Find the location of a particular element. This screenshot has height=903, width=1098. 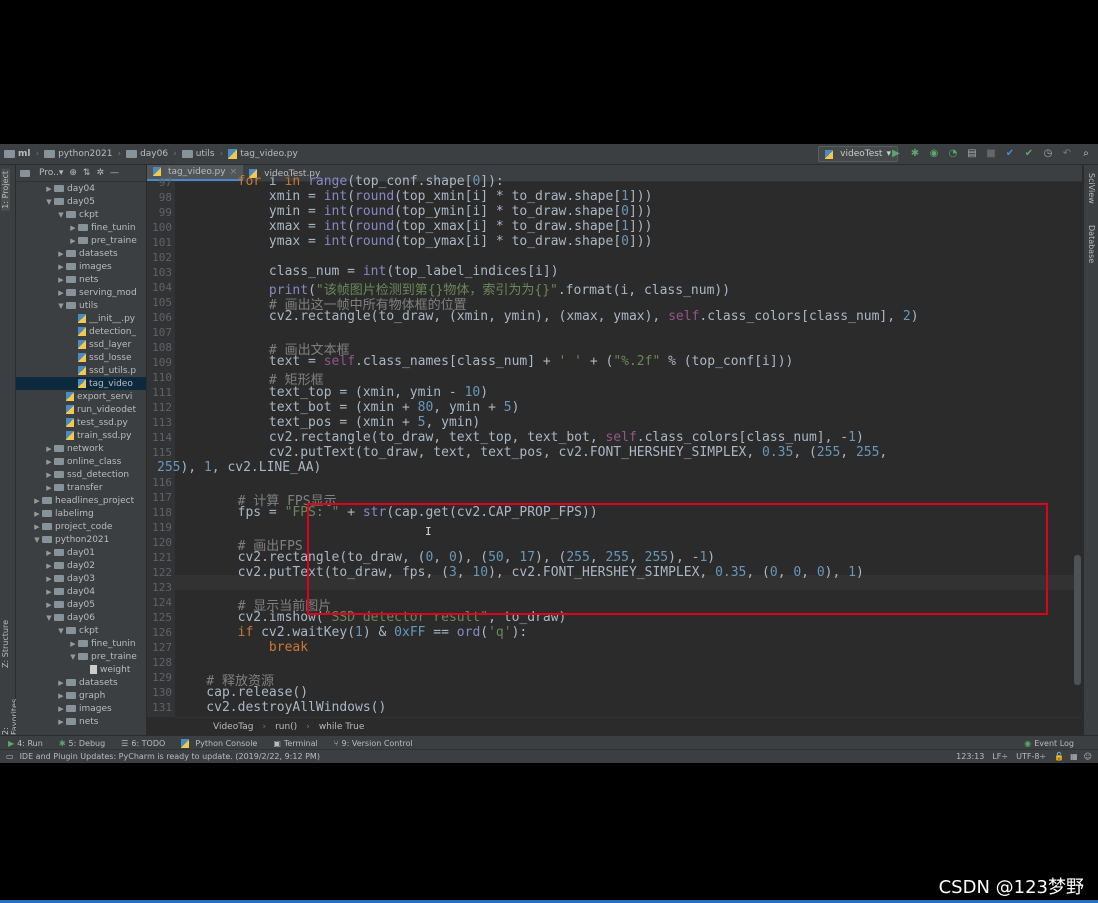

revert-icon: ↶ is located at coordinates (1067, 153).